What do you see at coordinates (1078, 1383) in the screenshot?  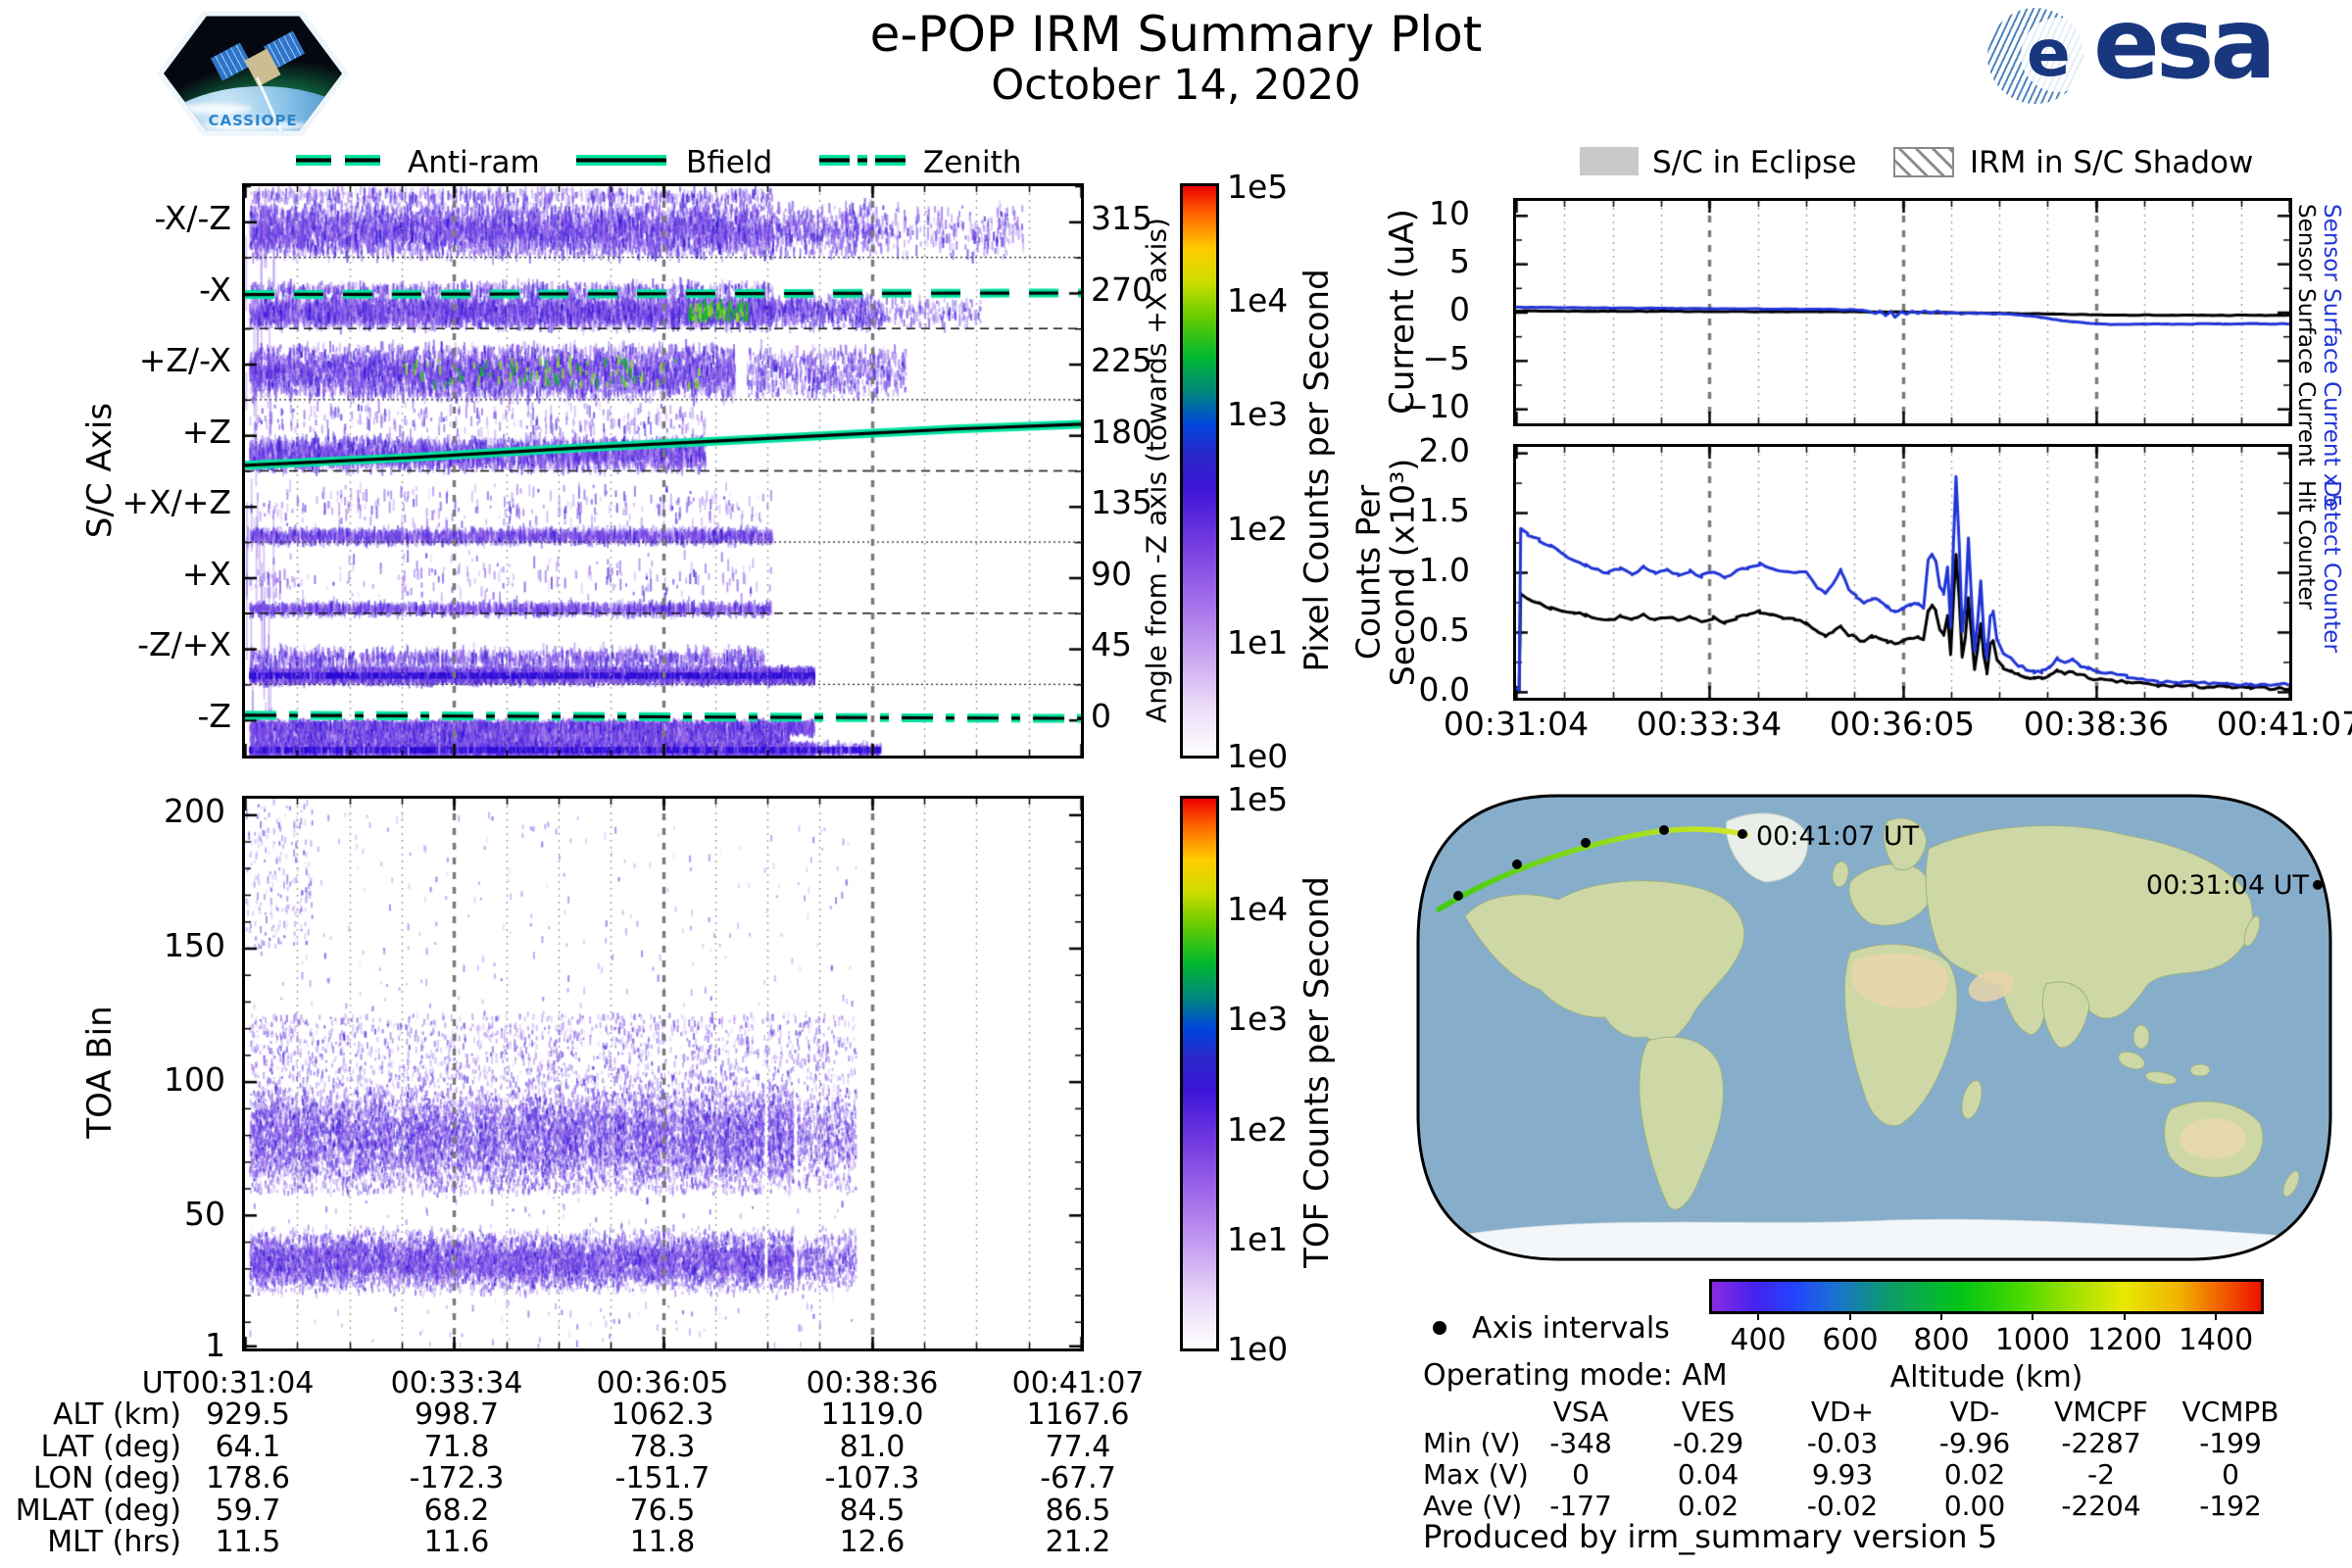 I see `eph-cell: 00:41:07` at bounding box center [1078, 1383].